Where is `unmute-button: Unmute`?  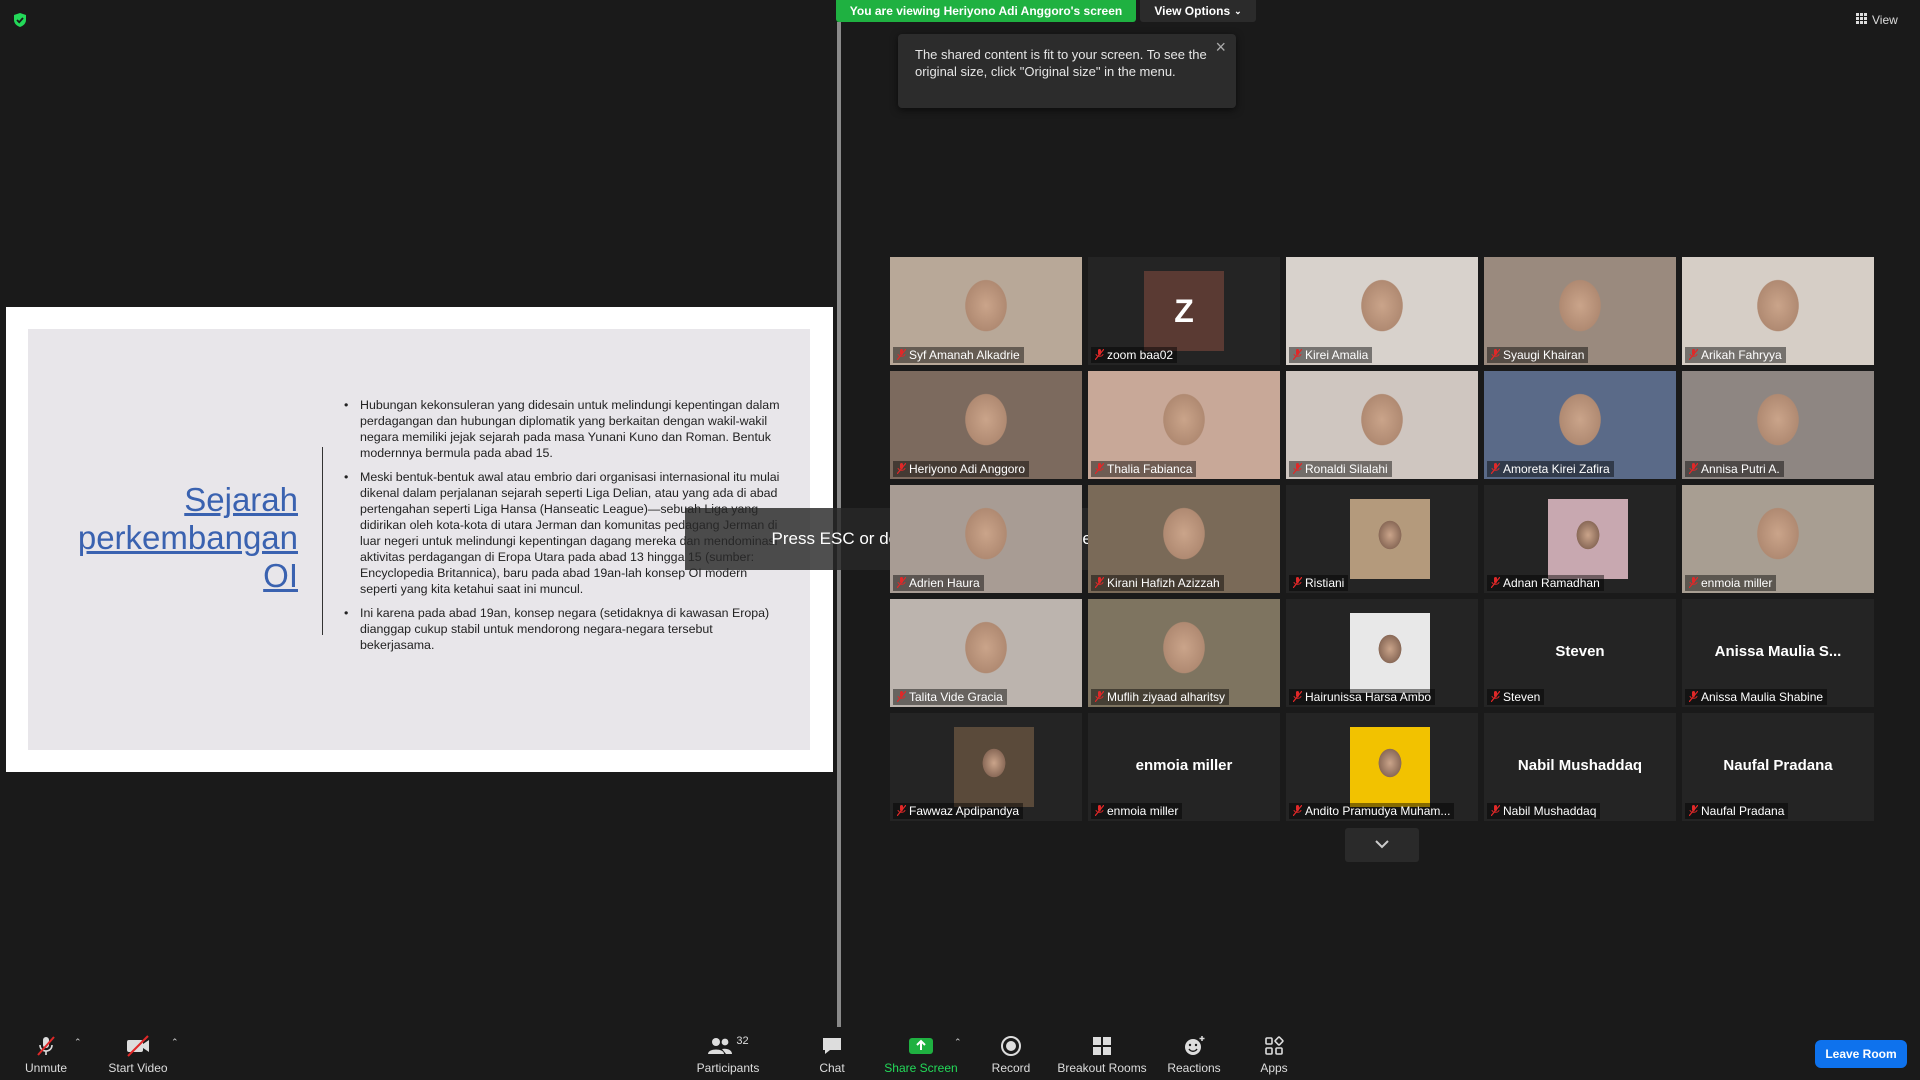 unmute-button: Unmute is located at coordinates (46, 1054).